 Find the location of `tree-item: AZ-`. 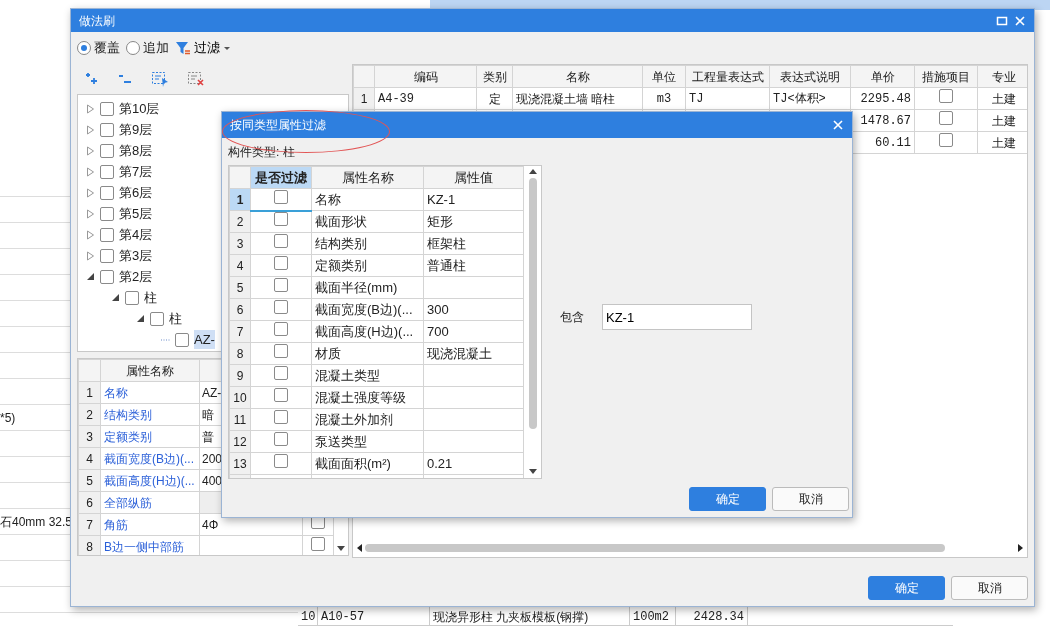

tree-item: AZ- is located at coordinates (204, 339).